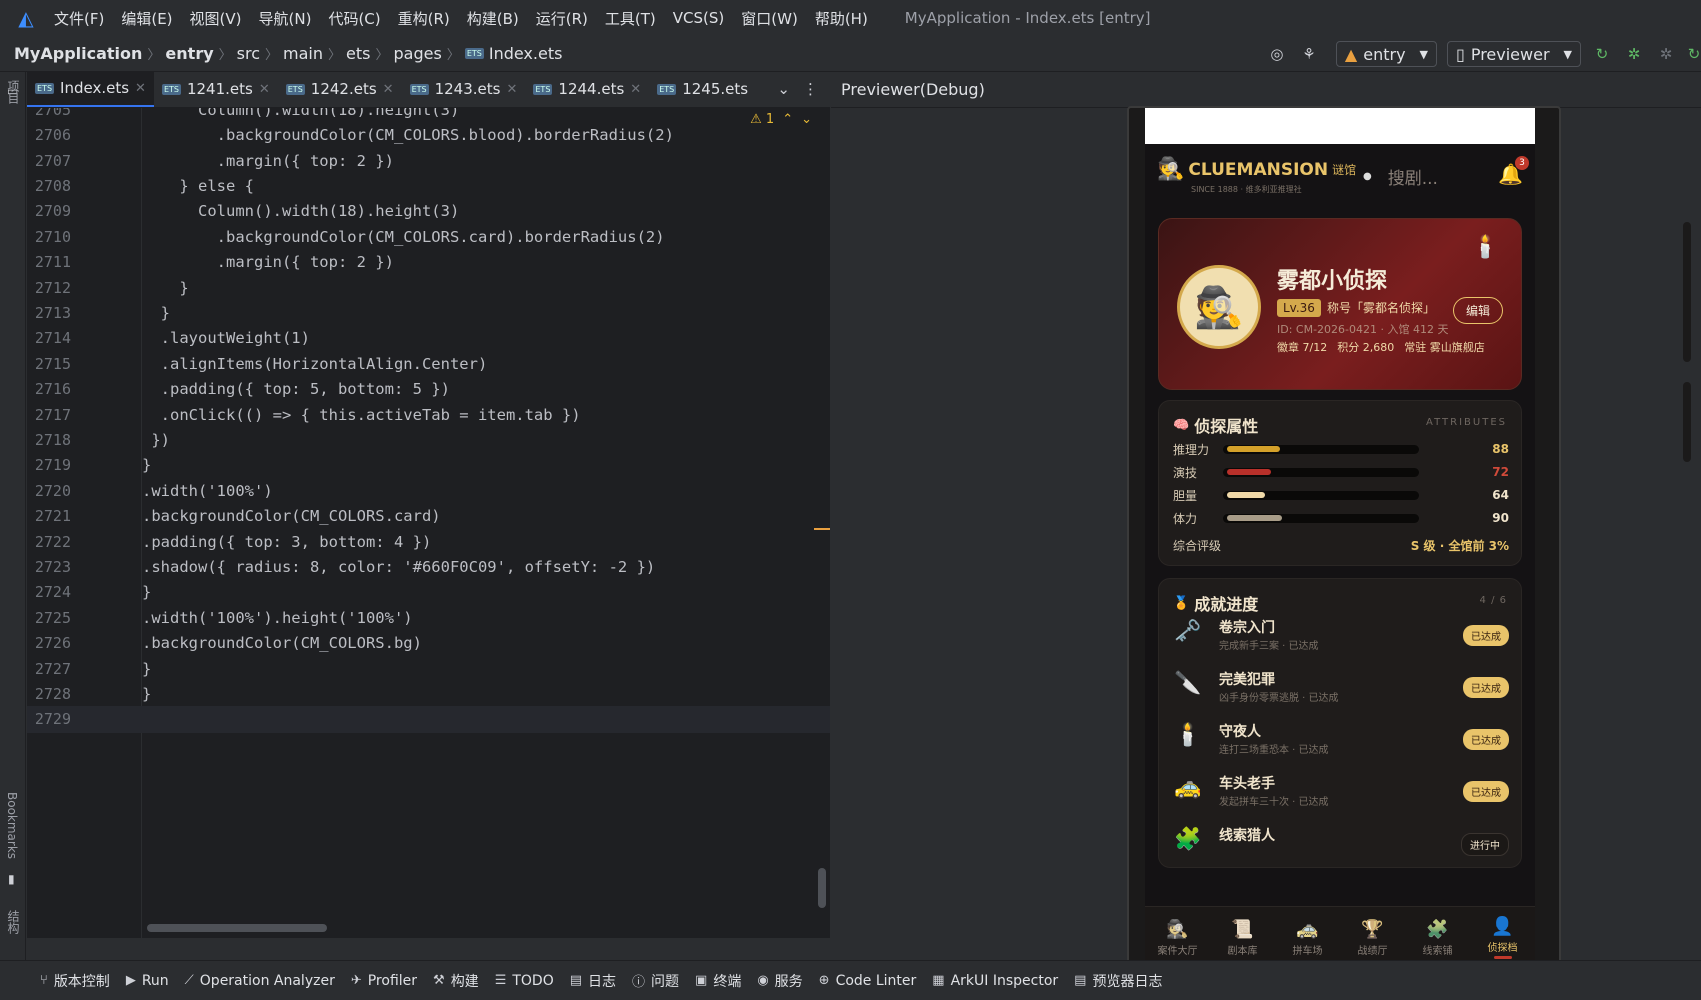 This screenshot has height=1000, width=1701. What do you see at coordinates (593, 981) in the screenshot?
I see `tool-window-log: ▤ 日志` at bounding box center [593, 981].